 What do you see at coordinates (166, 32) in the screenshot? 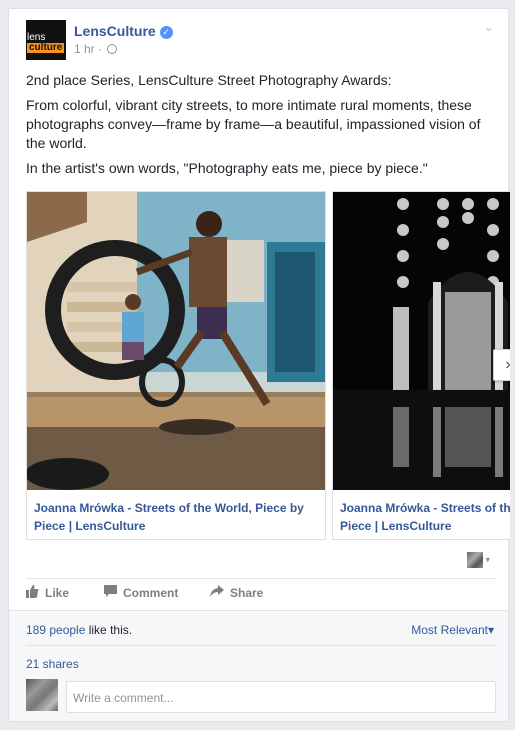
I see `verified-badge-icon: ✓` at bounding box center [166, 32].